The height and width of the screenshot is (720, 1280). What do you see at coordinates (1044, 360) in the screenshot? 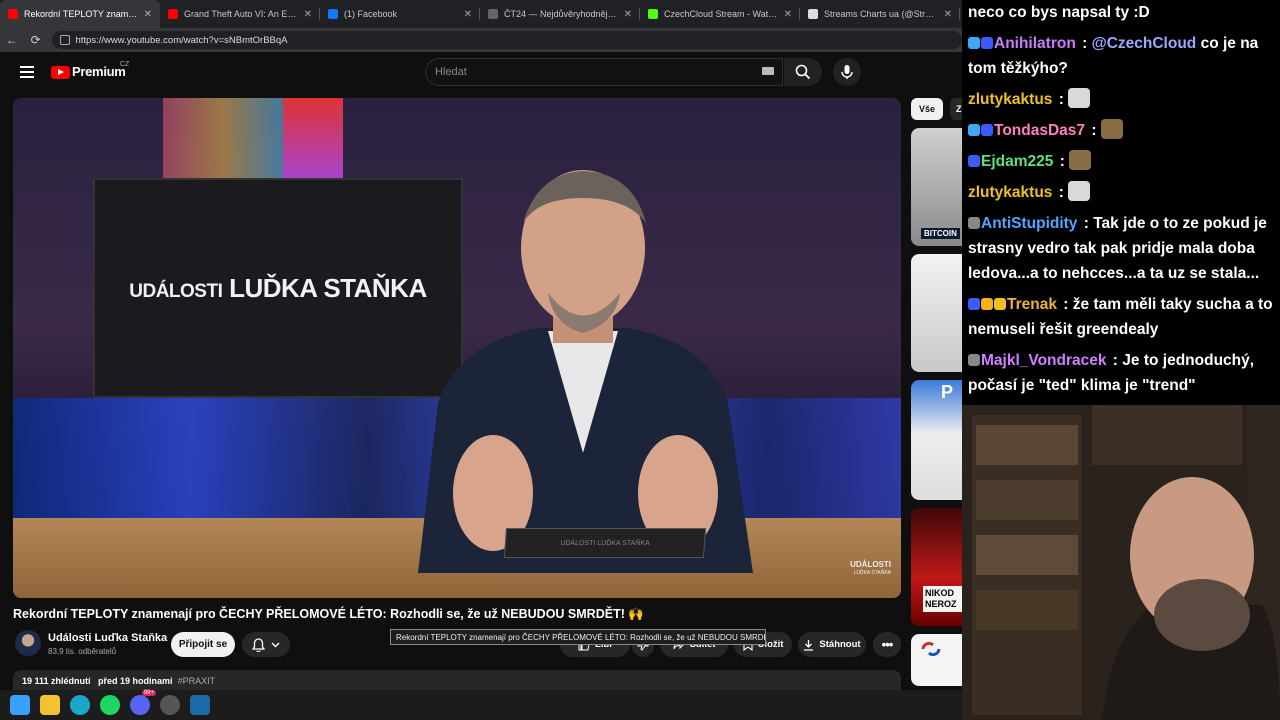
I see `chat-username: Majkl_Vondracek` at bounding box center [1044, 360].